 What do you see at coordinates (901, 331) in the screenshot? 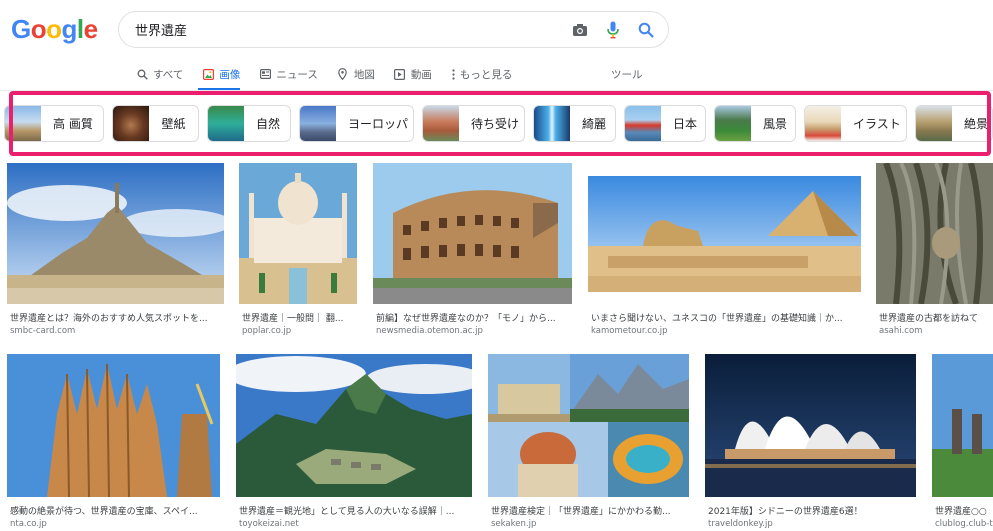
I see `result-source: asahi.com` at bounding box center [901, 331].